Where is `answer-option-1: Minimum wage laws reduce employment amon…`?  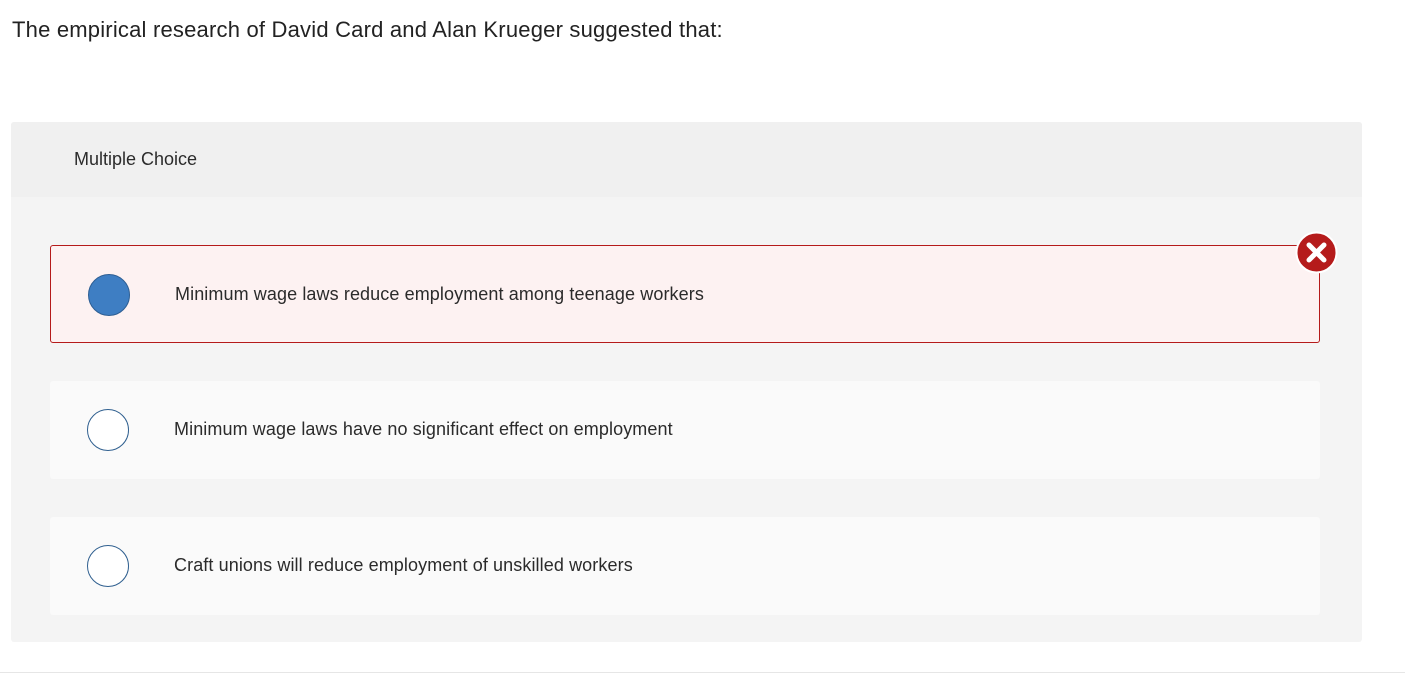
answer-option-1: Minimum wage laws reduce employment amon… is located at coordinates (685, 294).